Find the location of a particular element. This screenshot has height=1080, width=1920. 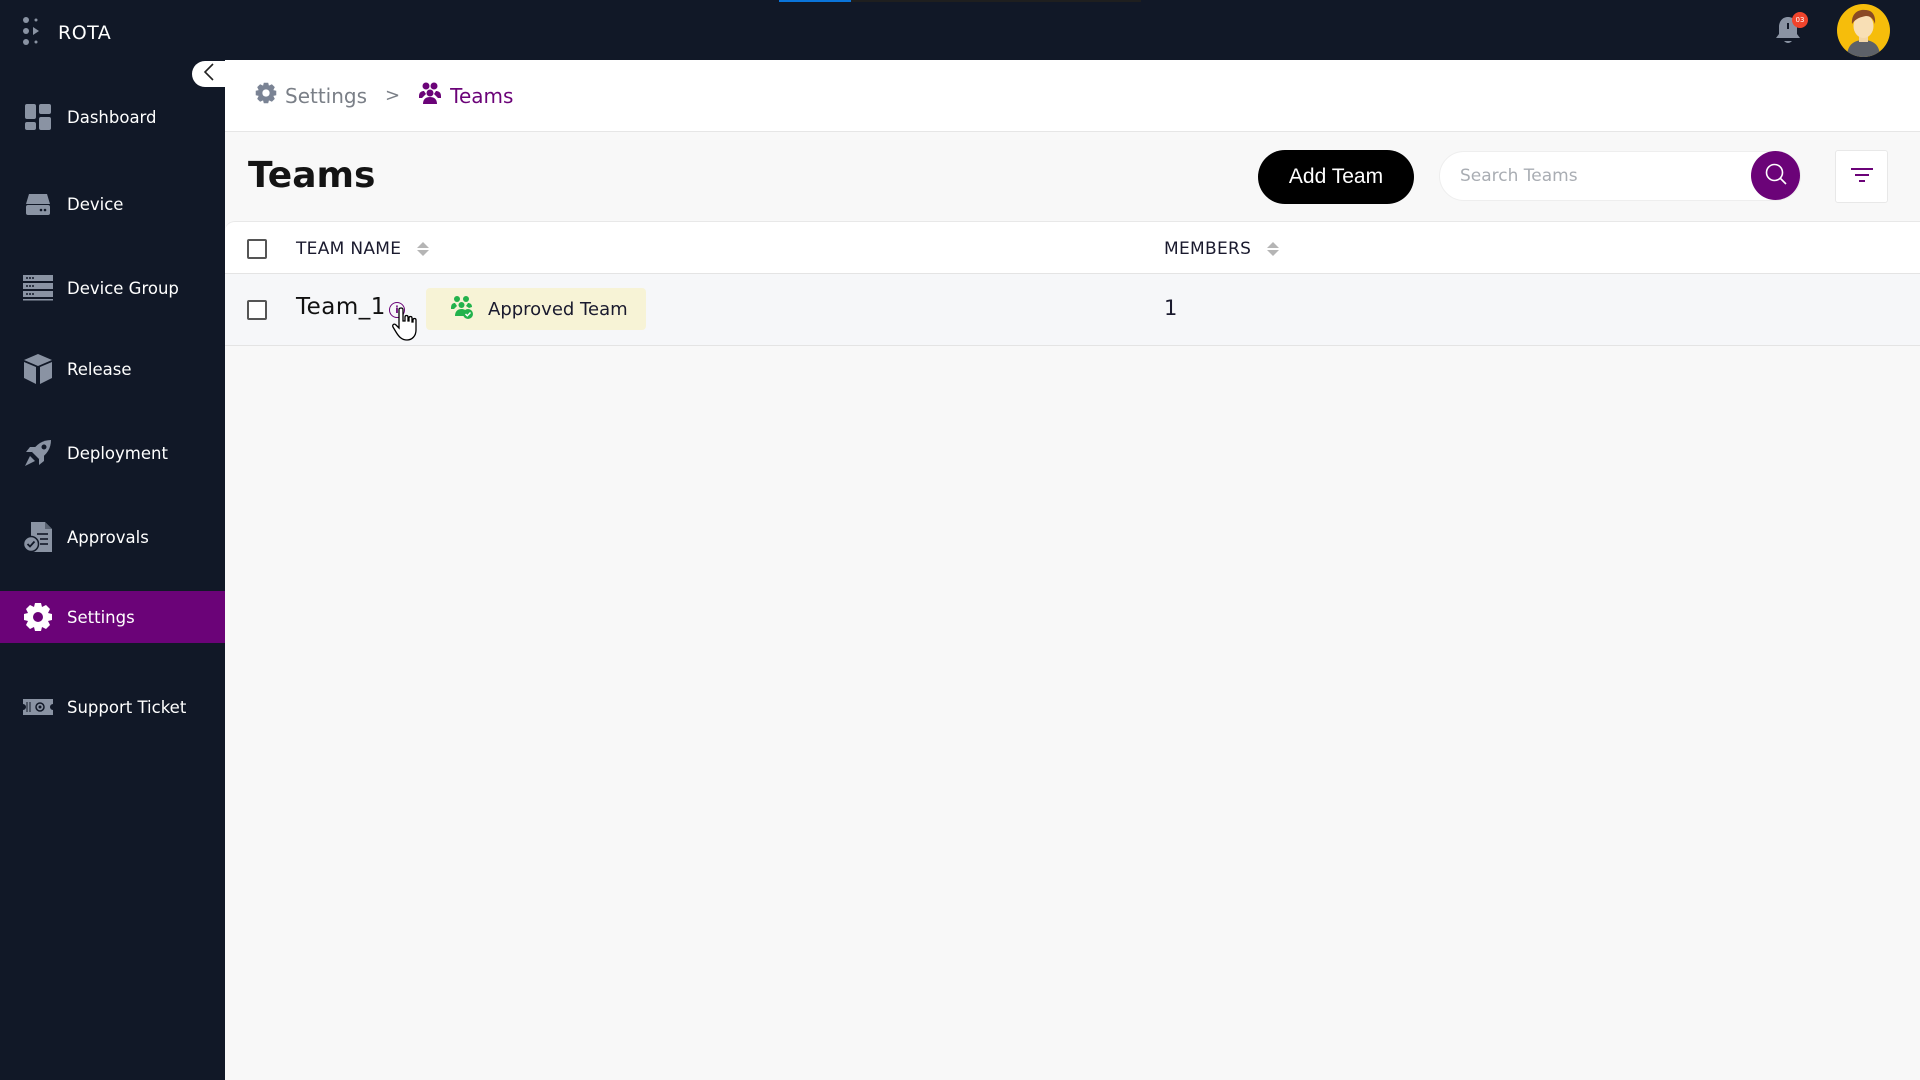

search-input is located at coordinates (1590, 176).